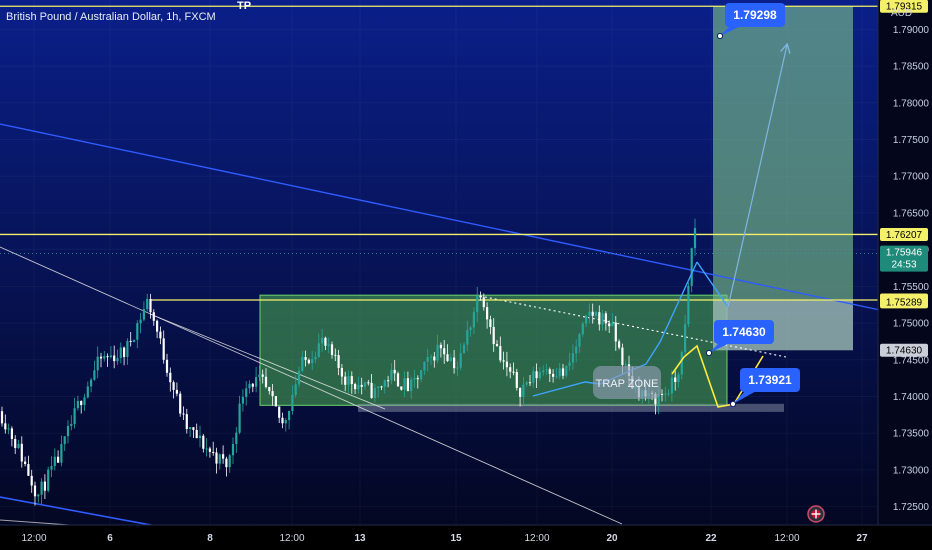 This screenshot has width=932, height=550. I want to click on price-tag-label: 1.75946, so click(904, 253).